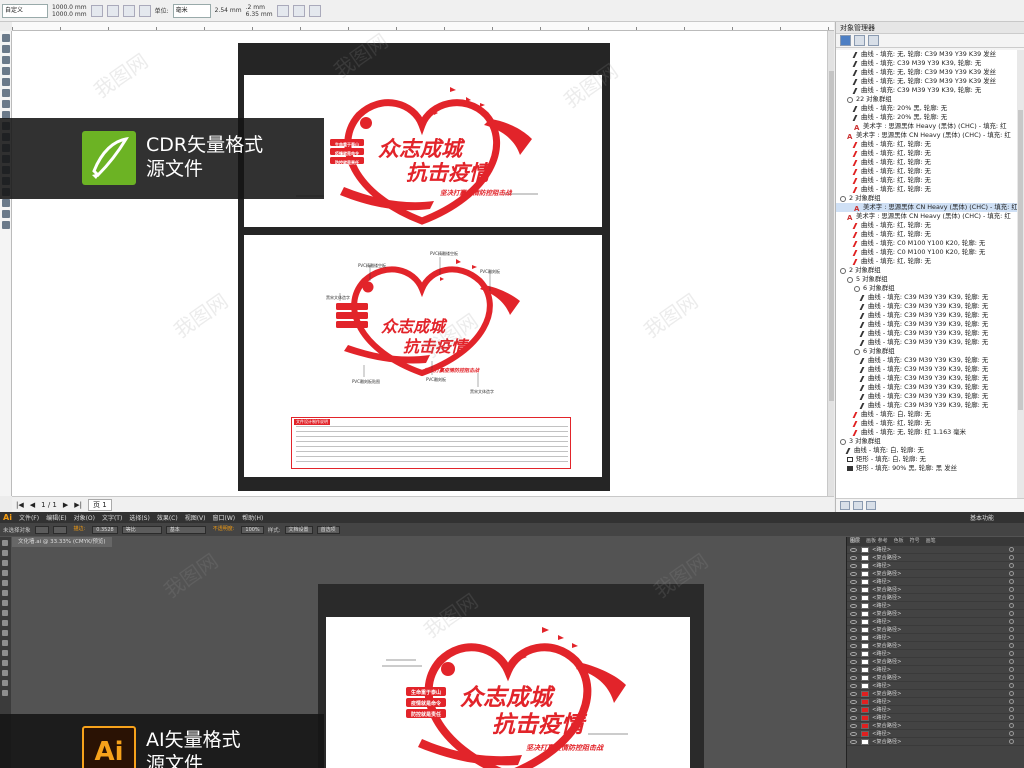 The image size is (1024, 768). Describe the element at coordinates (873, 40) in the screenshot. I see `layer-manager-view-icon` at that location.